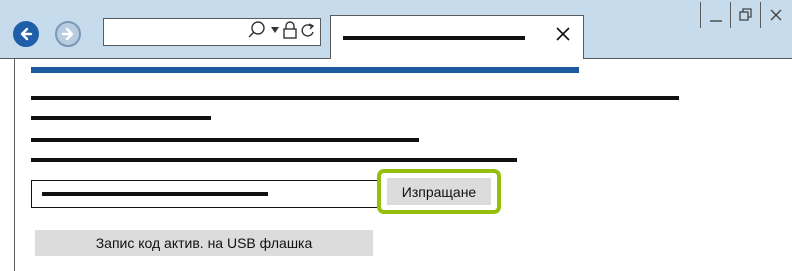 This screenshot has height=271, width=792. I want to click on arrow-right-icon, so click(67, 34).